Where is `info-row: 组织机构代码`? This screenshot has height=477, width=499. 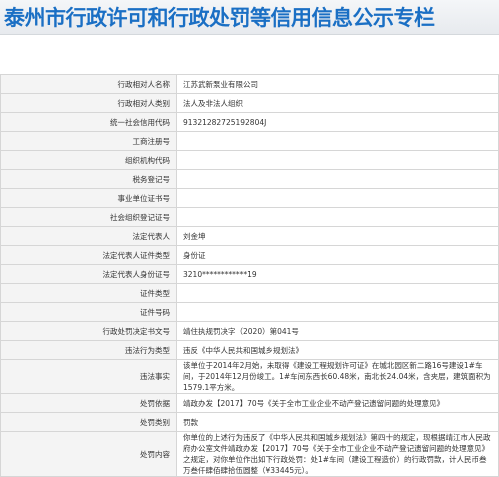 info-row: 组织机构代码 is located at coordinates (249, 160).